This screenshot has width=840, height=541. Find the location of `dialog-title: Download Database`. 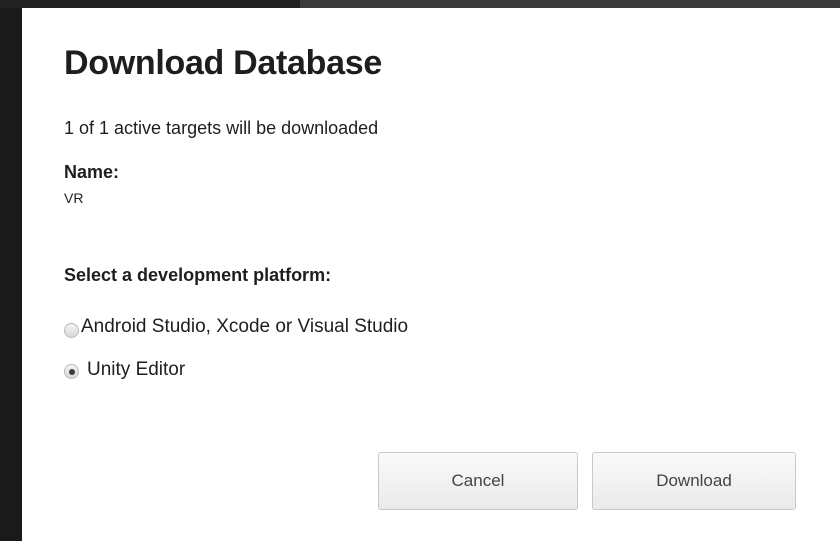

dialog-title: Download Database is located at coordinates (223, 63).